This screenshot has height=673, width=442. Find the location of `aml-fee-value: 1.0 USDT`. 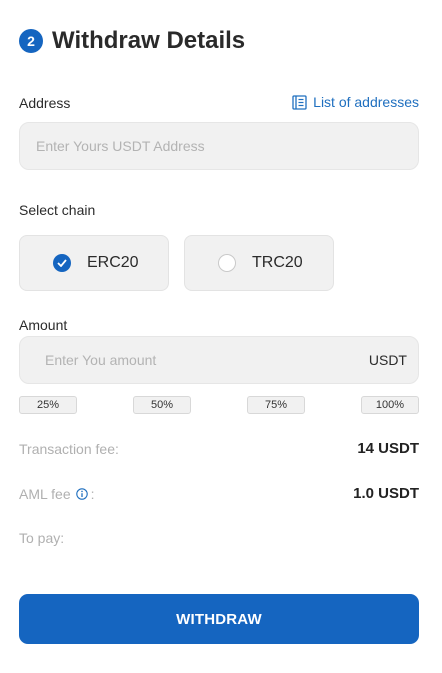

aml-fee-value: 1.0 USDT is located at coordinates (386, 493).